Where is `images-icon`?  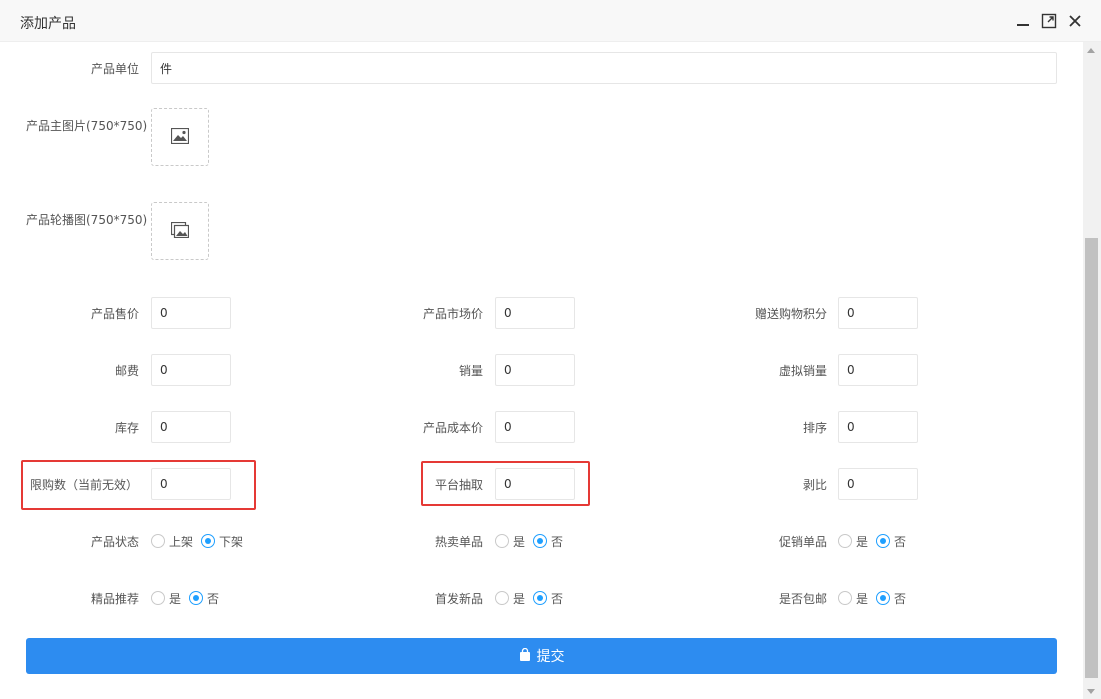 images-icon is located at coordinates (180, 231).